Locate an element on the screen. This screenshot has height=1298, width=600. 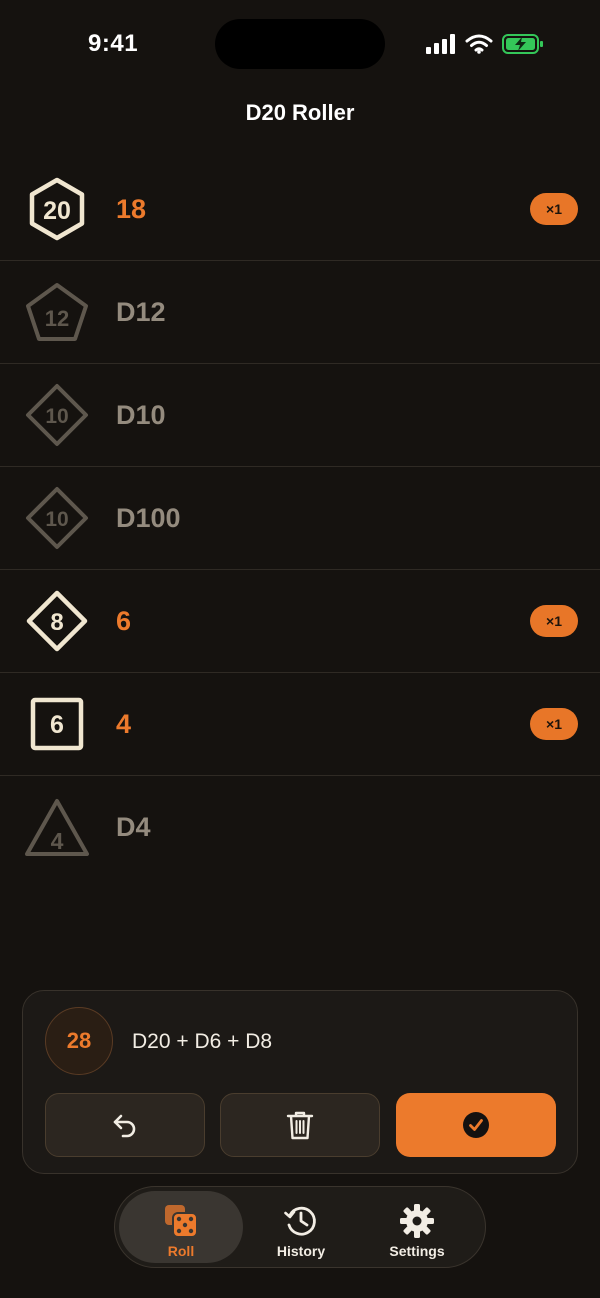
svg-text: 8 is located at coordinates (56, 622).